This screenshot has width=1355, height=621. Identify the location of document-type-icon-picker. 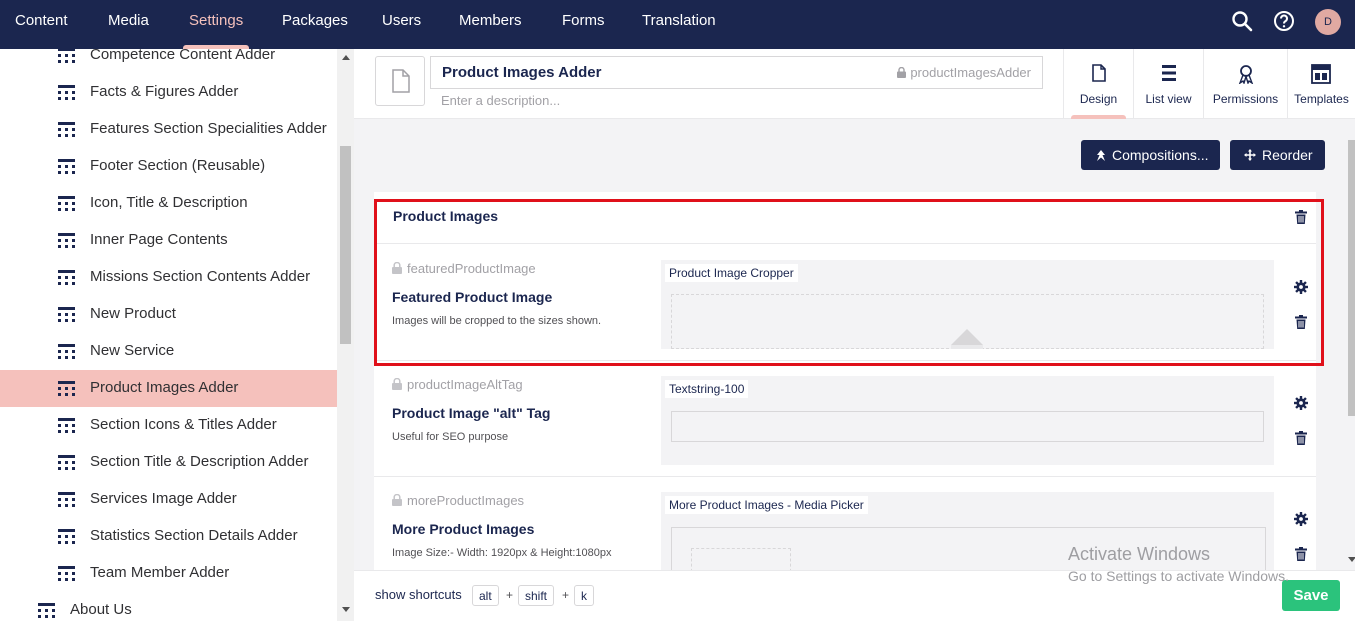
(400, 81).